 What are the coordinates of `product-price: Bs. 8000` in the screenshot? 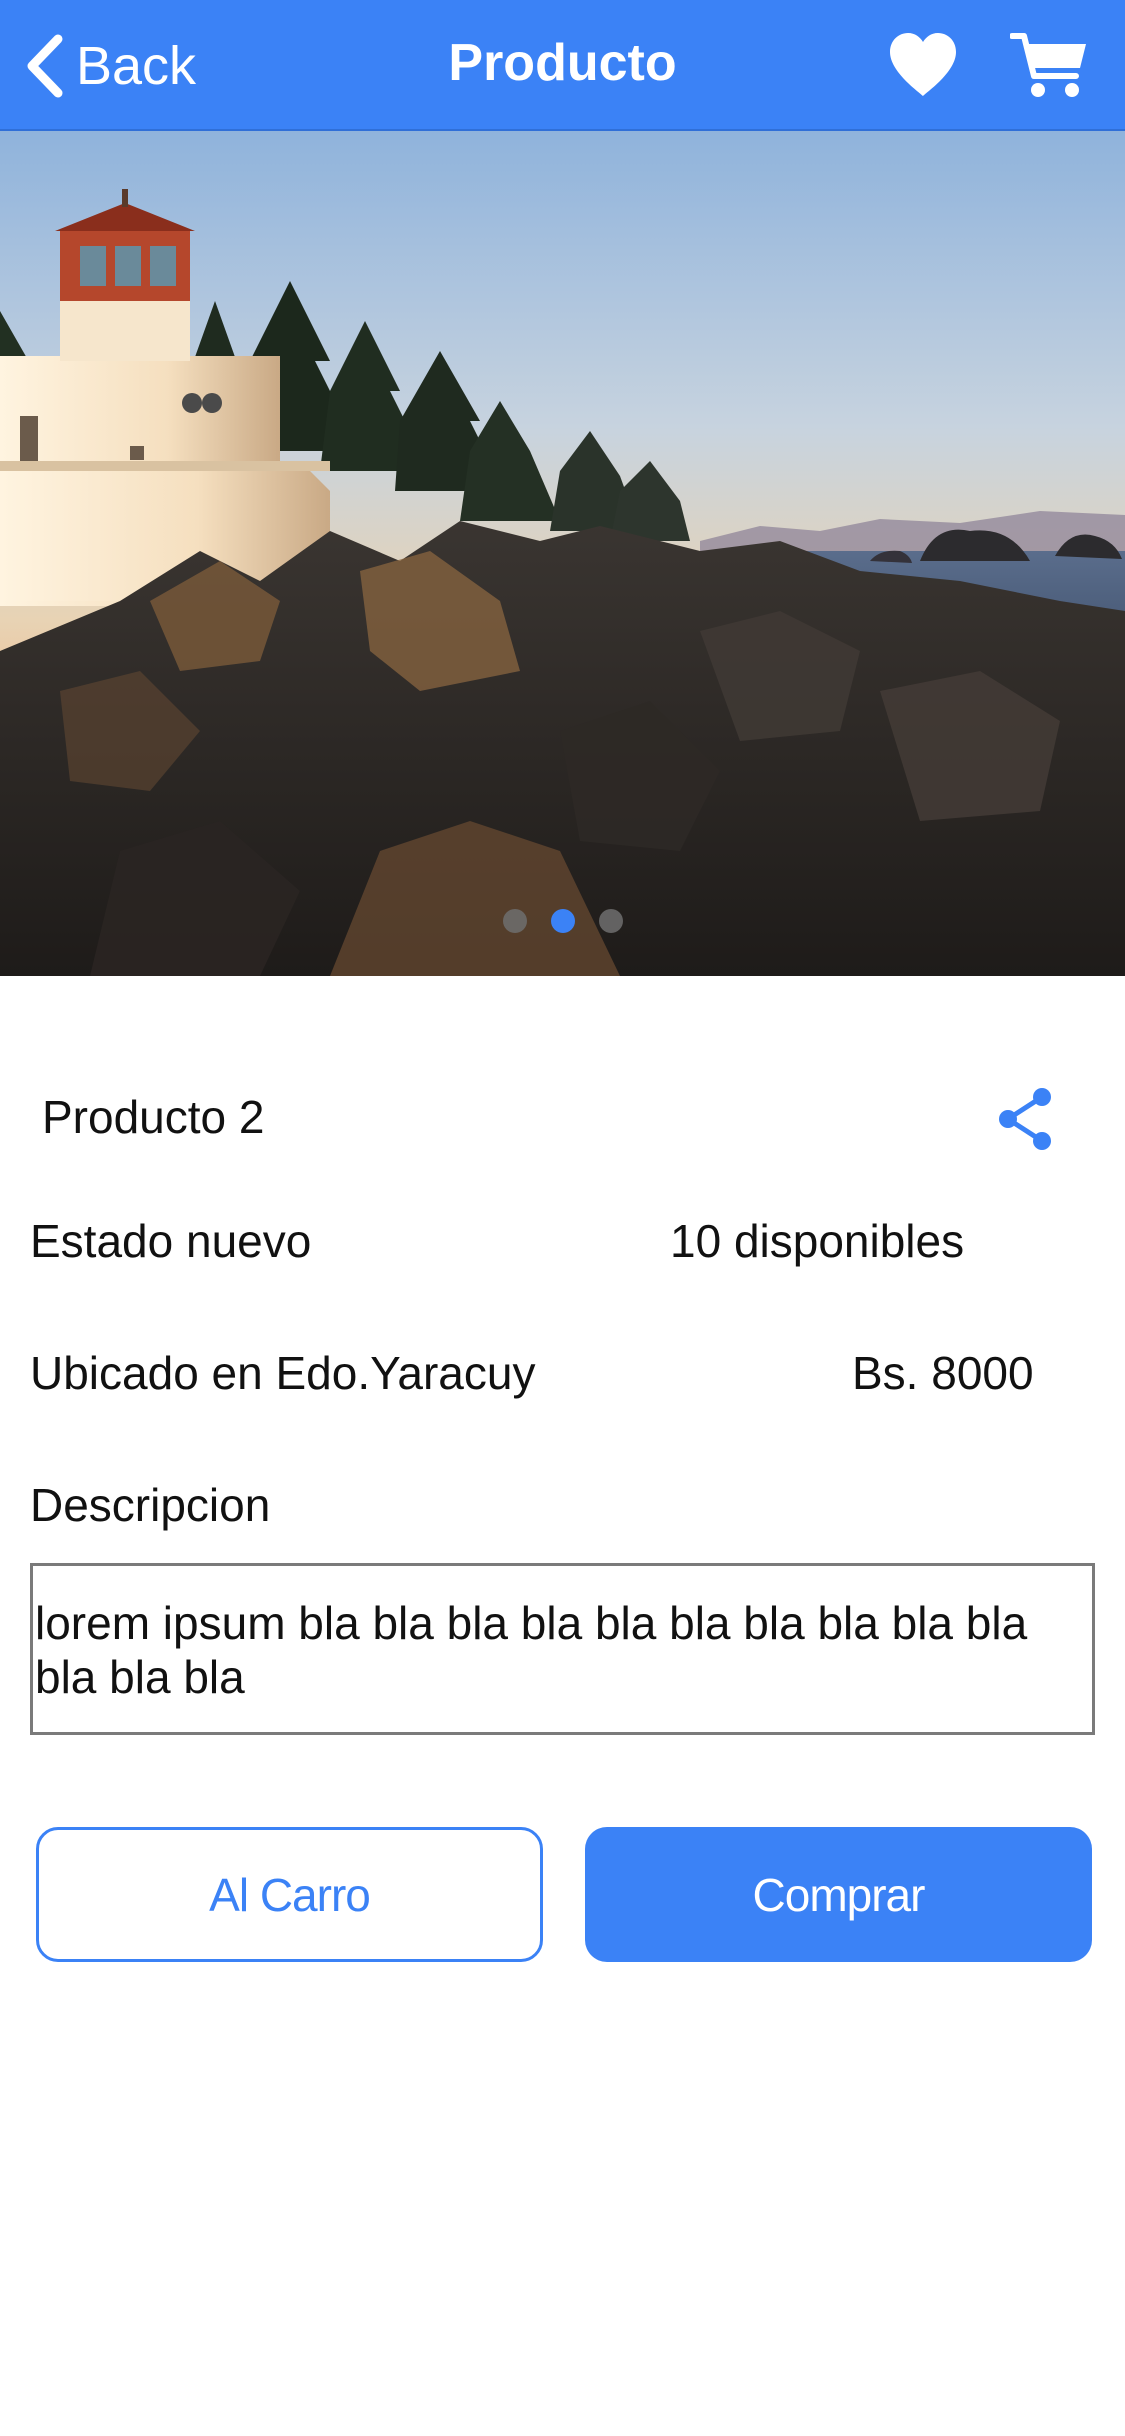 It's located at (943, 1373).